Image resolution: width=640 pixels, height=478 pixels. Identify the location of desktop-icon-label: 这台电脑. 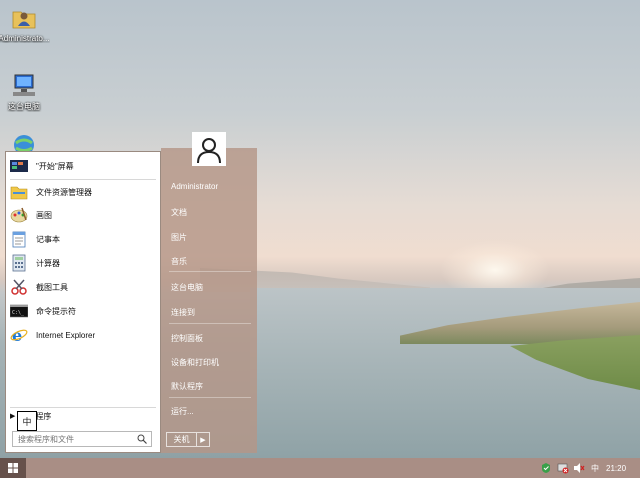
(24, 106).